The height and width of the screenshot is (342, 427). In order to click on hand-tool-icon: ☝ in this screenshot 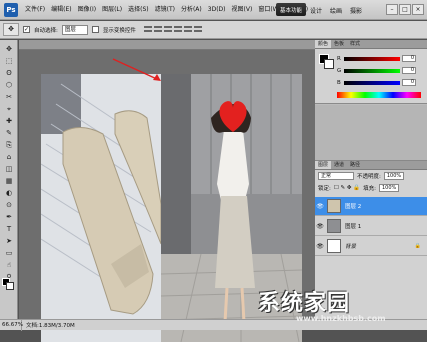, I will do `click(9, 265)`.